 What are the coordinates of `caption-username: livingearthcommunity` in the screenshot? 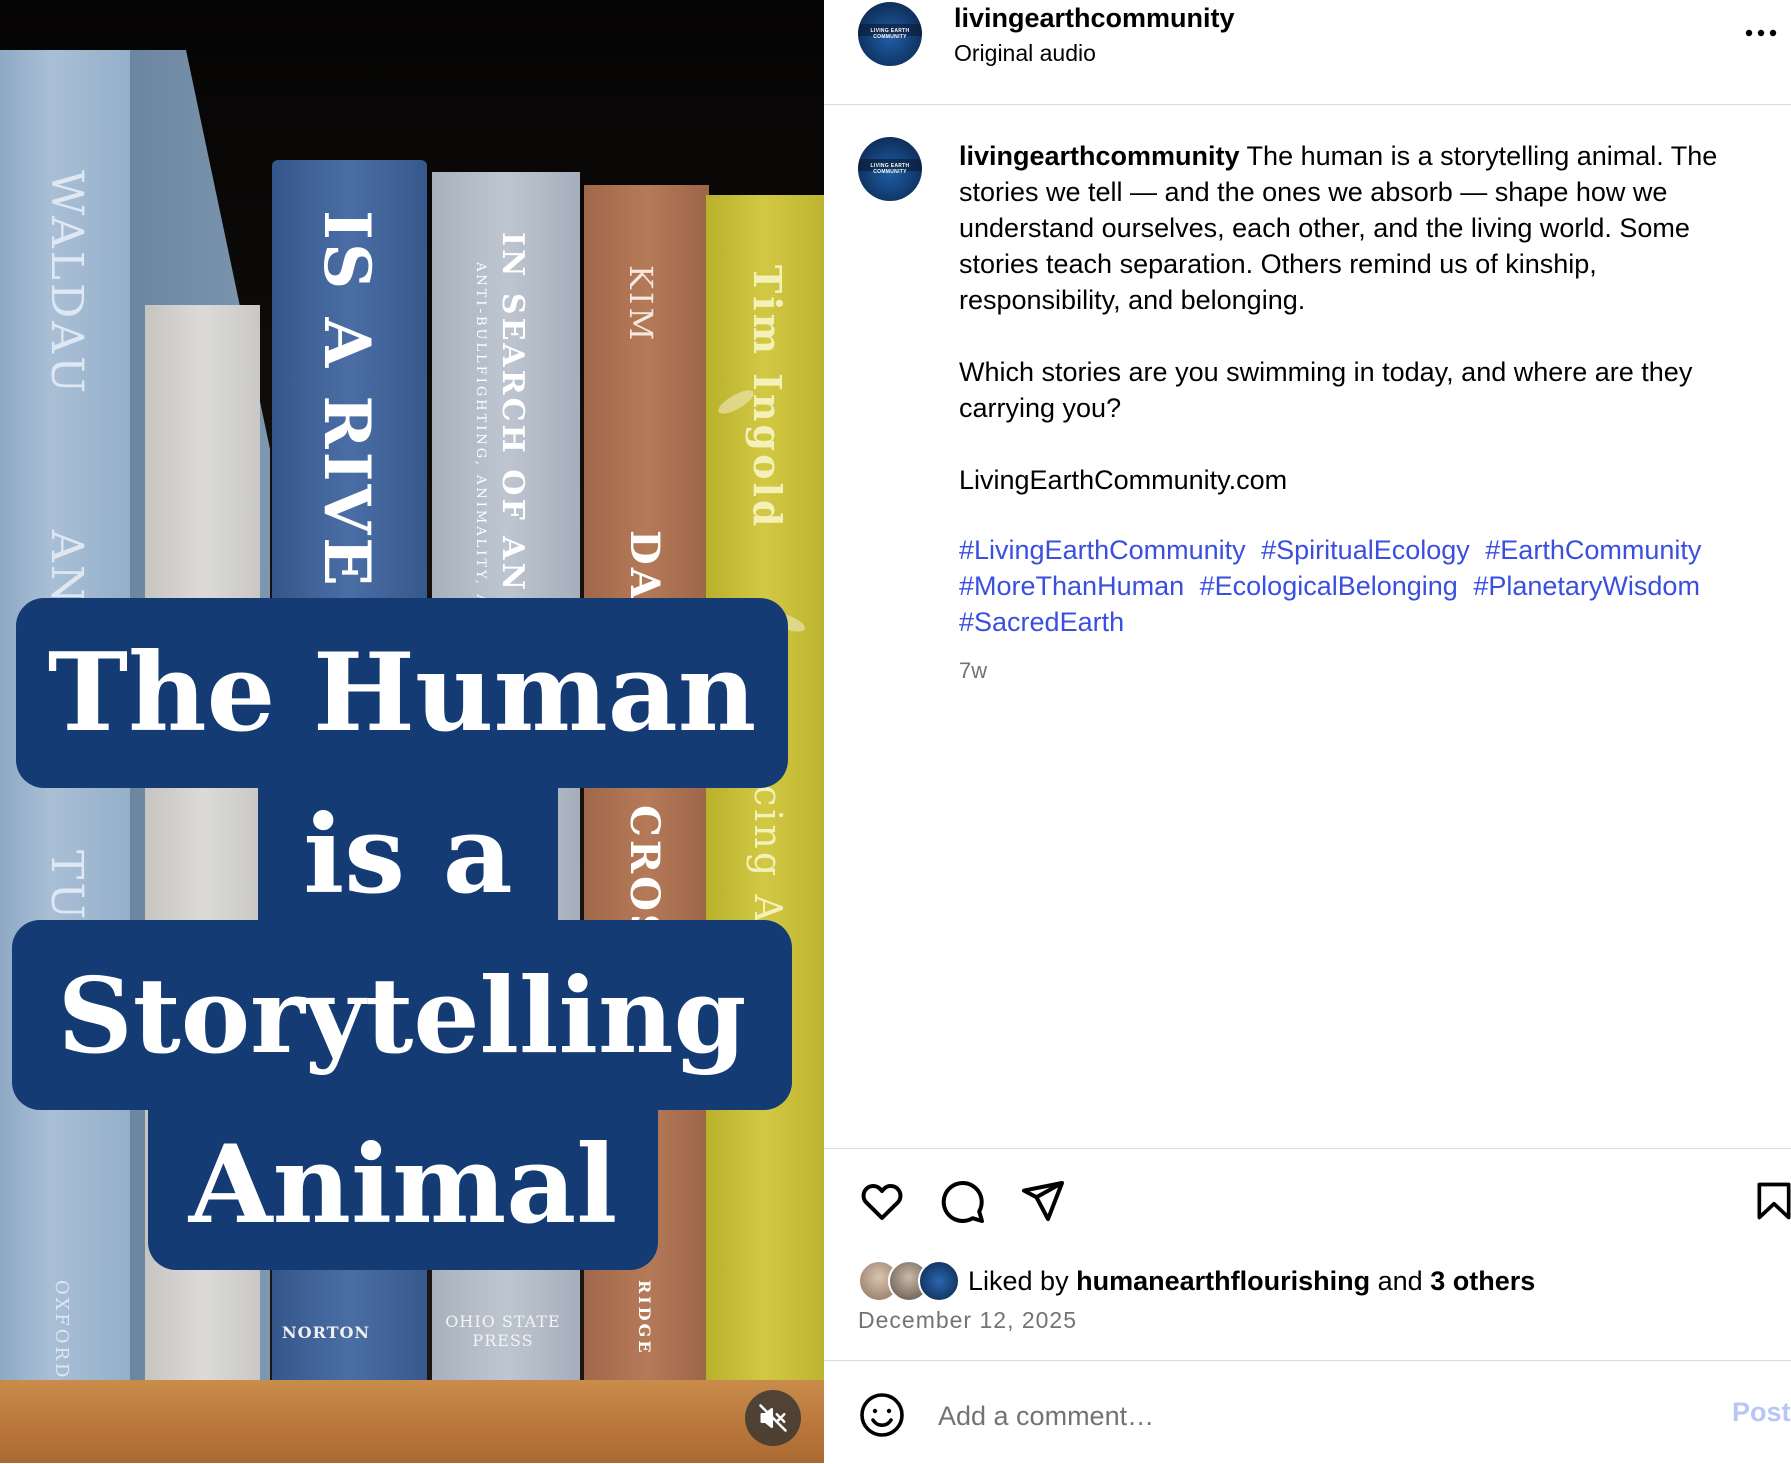 It's located at (1099, 156).